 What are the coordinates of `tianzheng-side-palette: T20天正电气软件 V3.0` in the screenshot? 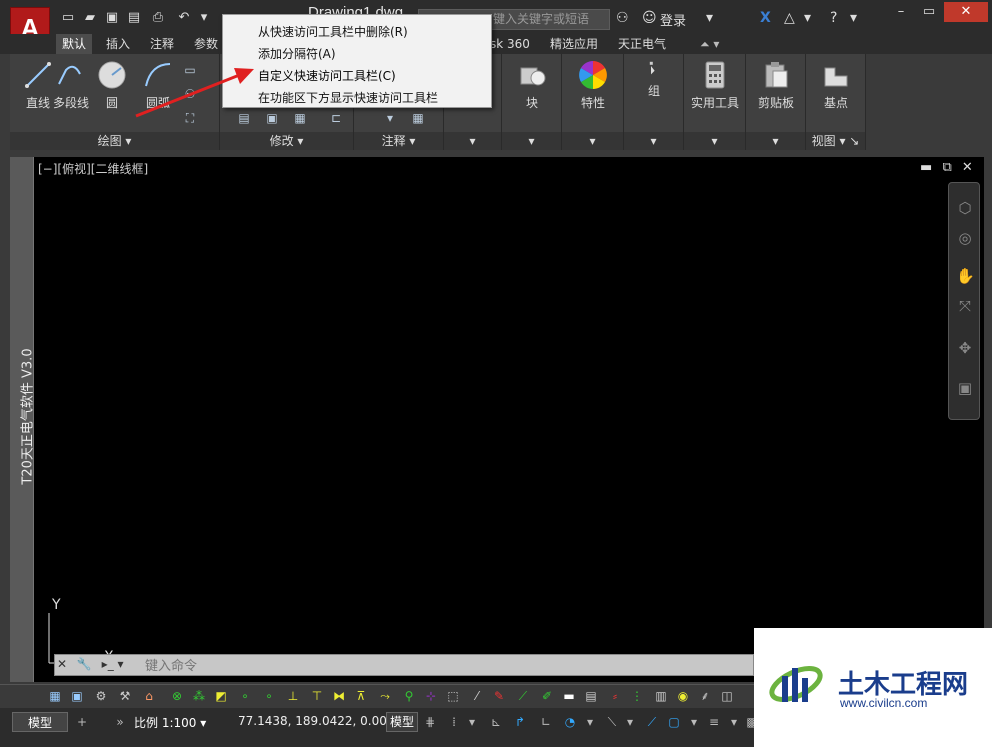 It's located at (23, 419).